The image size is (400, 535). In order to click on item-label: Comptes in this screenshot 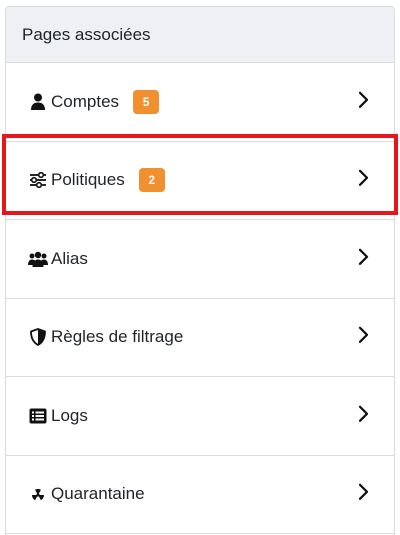, I will do `click(85, 101)`.